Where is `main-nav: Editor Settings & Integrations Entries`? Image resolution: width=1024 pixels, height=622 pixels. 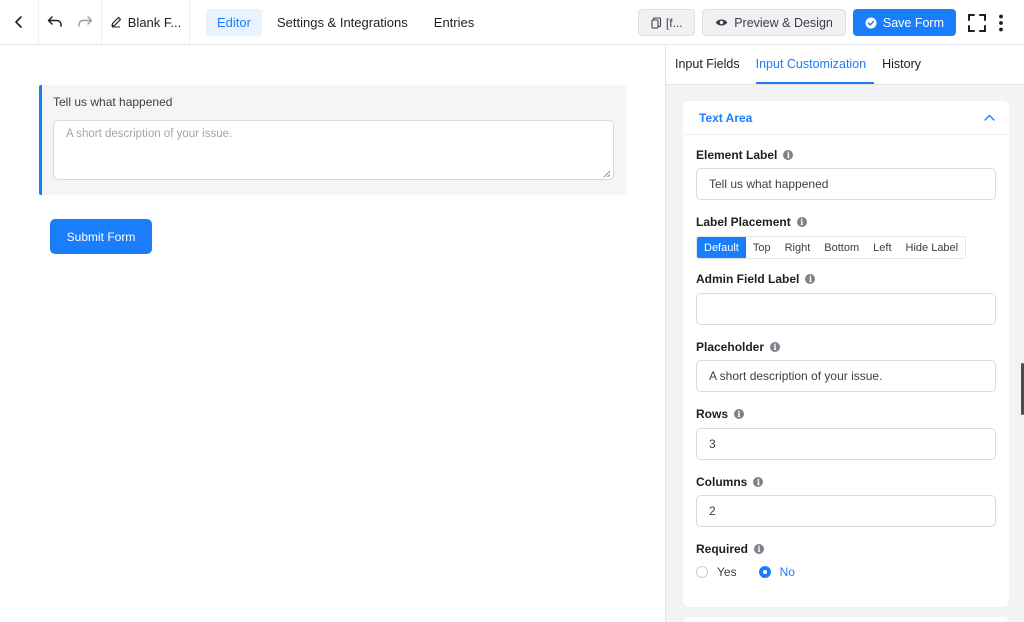 main-nav: Editor Settings & Integrations Entries is located at coordinates (345, 22).